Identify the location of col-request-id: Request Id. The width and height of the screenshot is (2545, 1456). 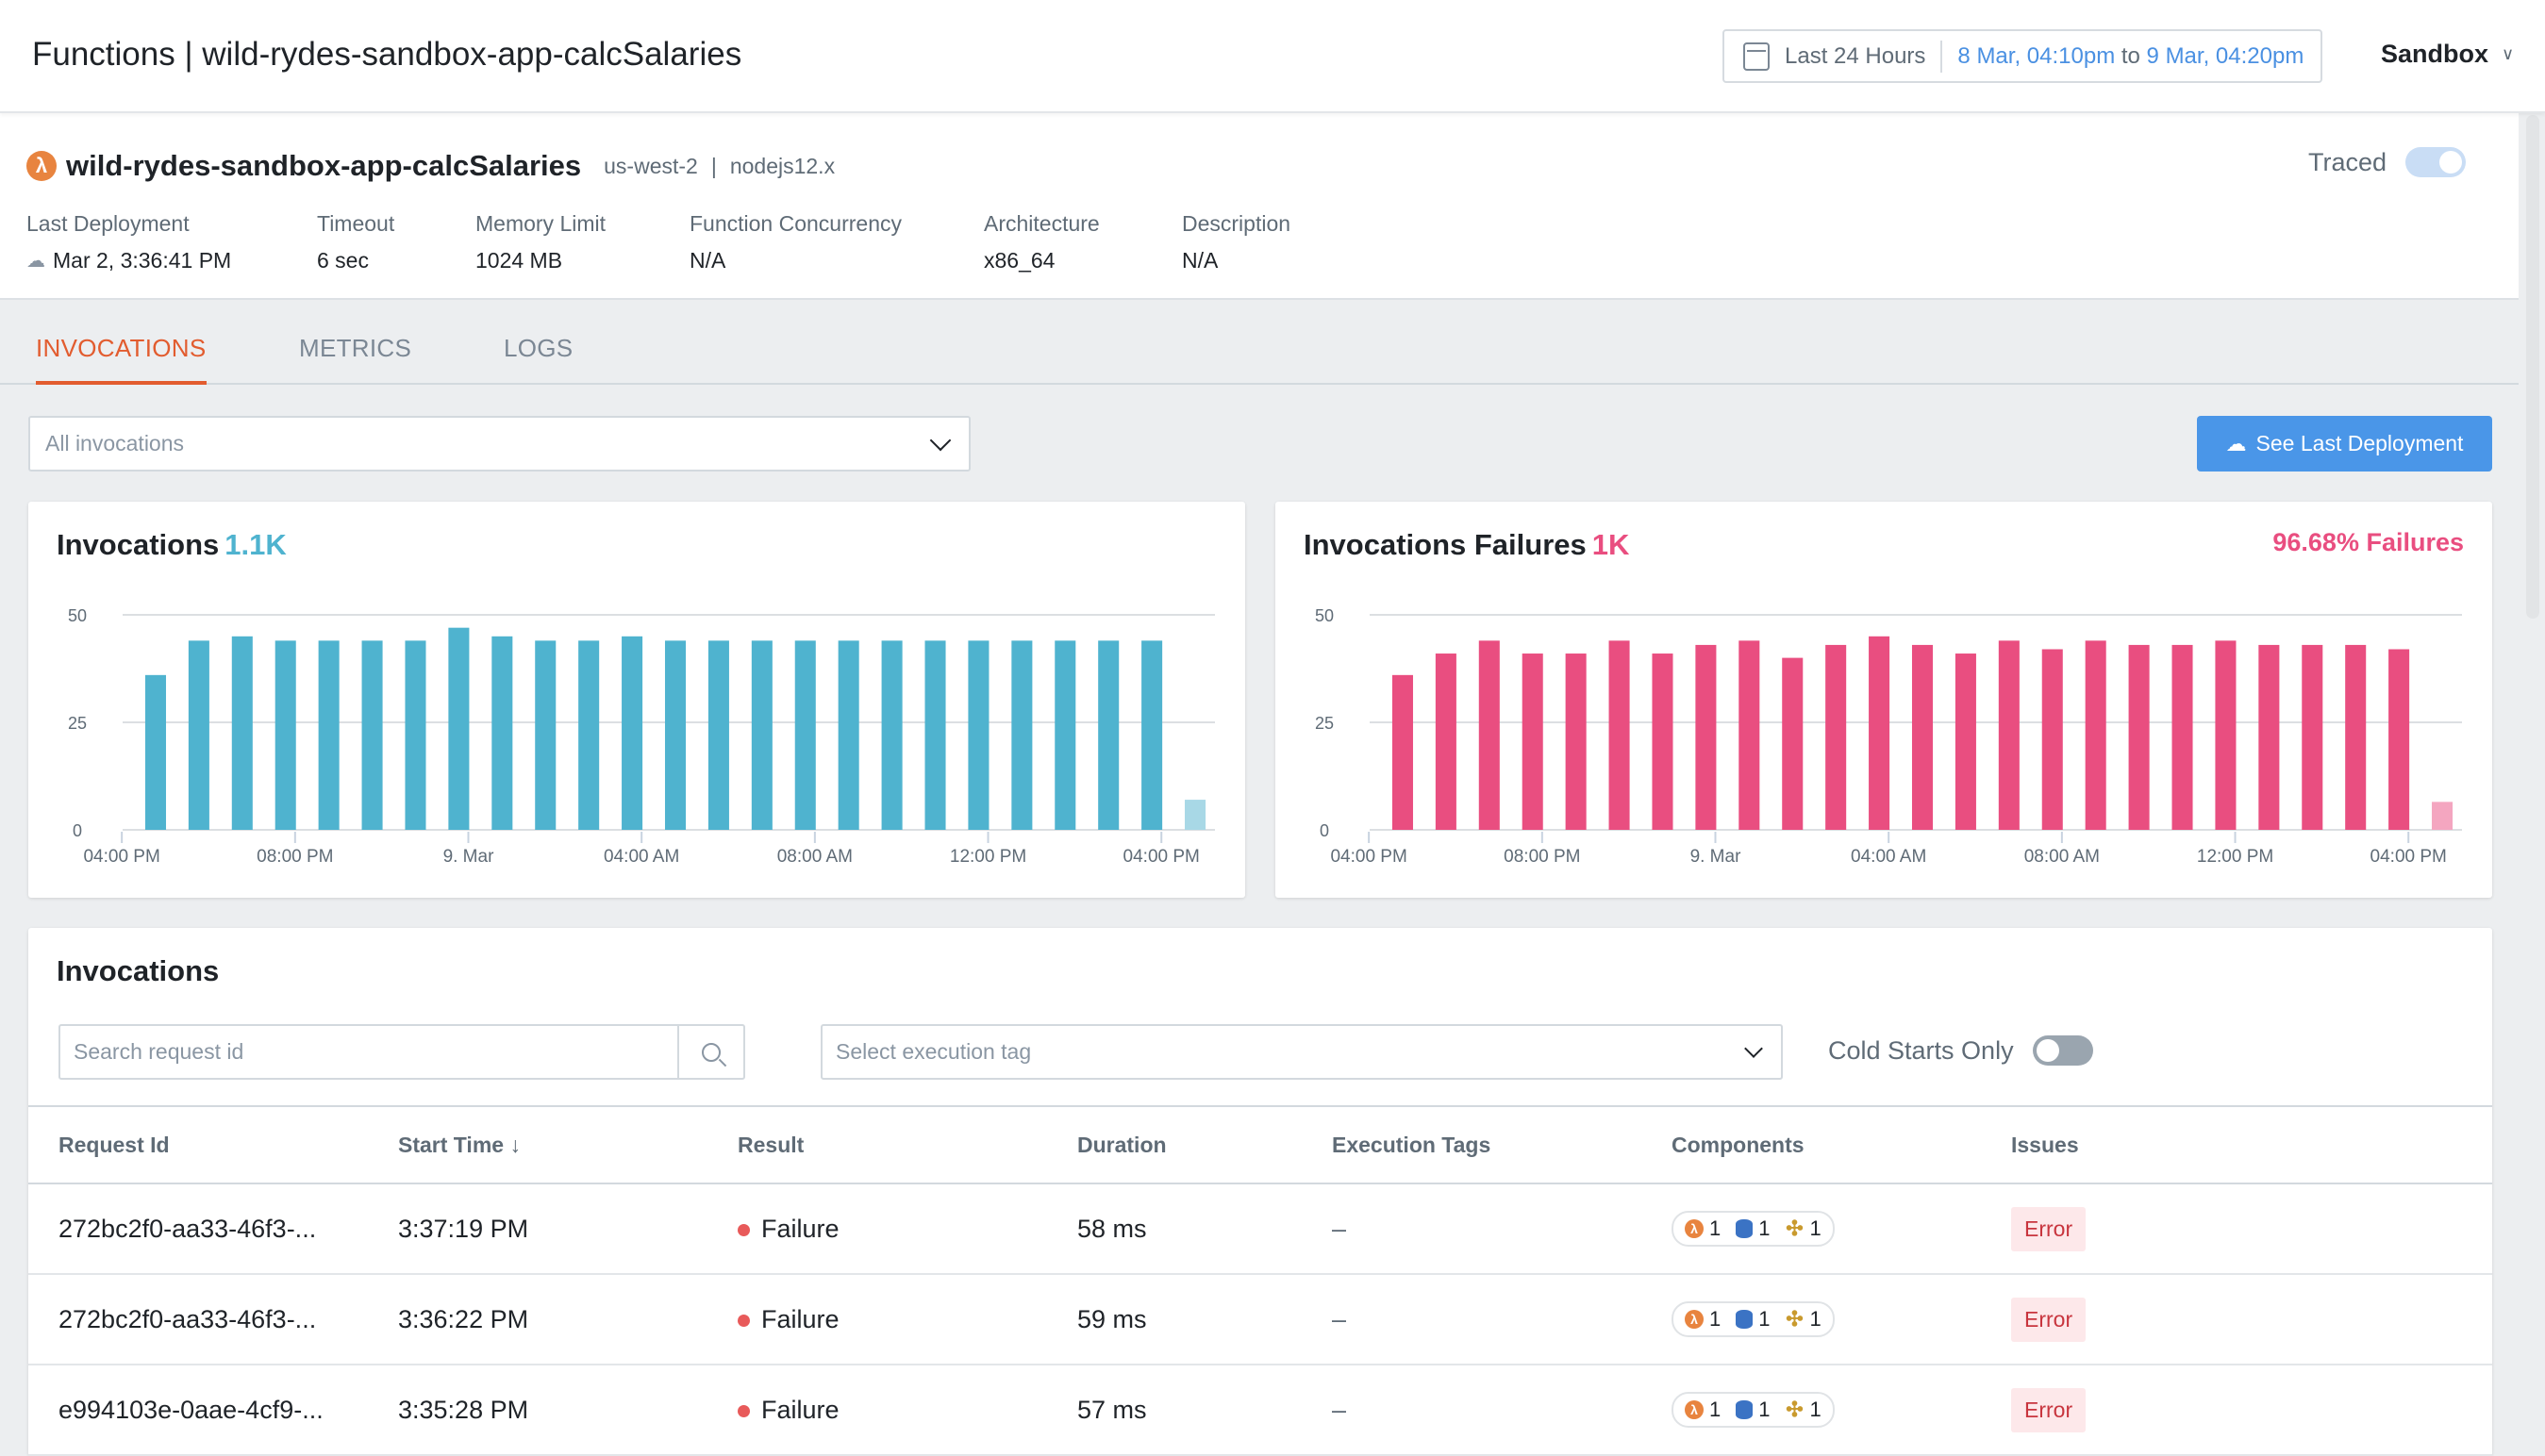
(198, 1144).